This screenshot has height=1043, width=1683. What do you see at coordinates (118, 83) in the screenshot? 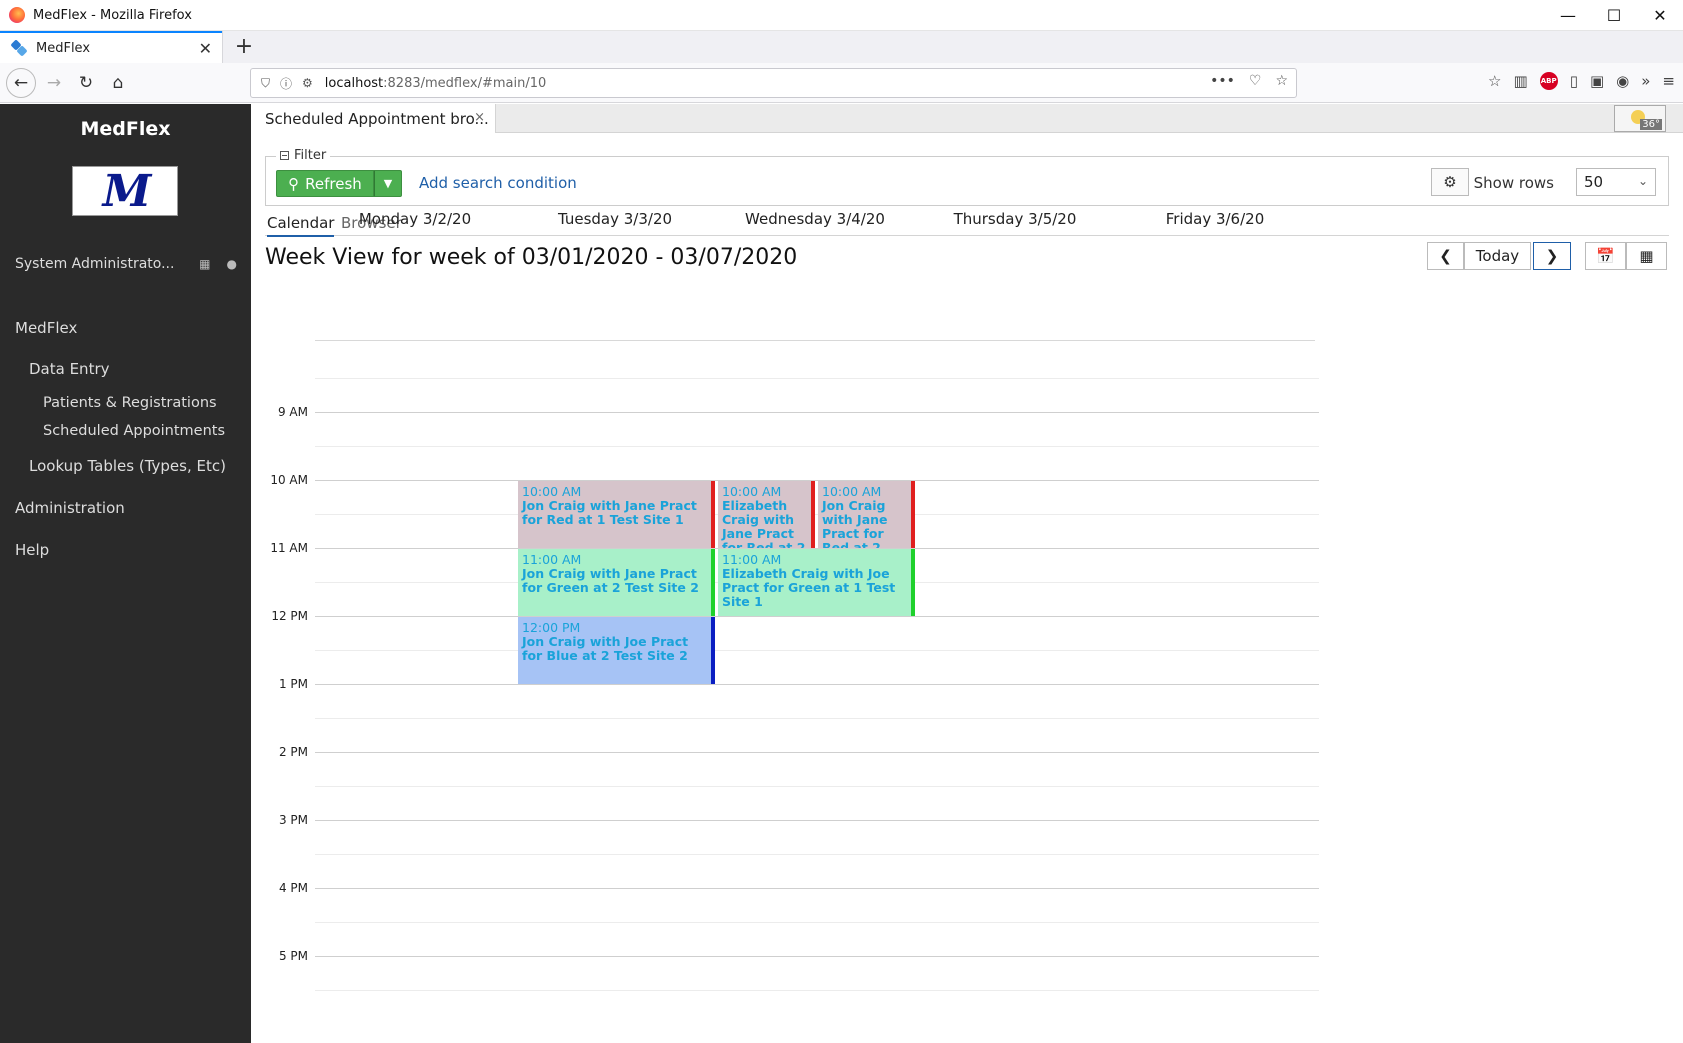
I see `home-icon: ⌂` at bounding box center [118, 83].